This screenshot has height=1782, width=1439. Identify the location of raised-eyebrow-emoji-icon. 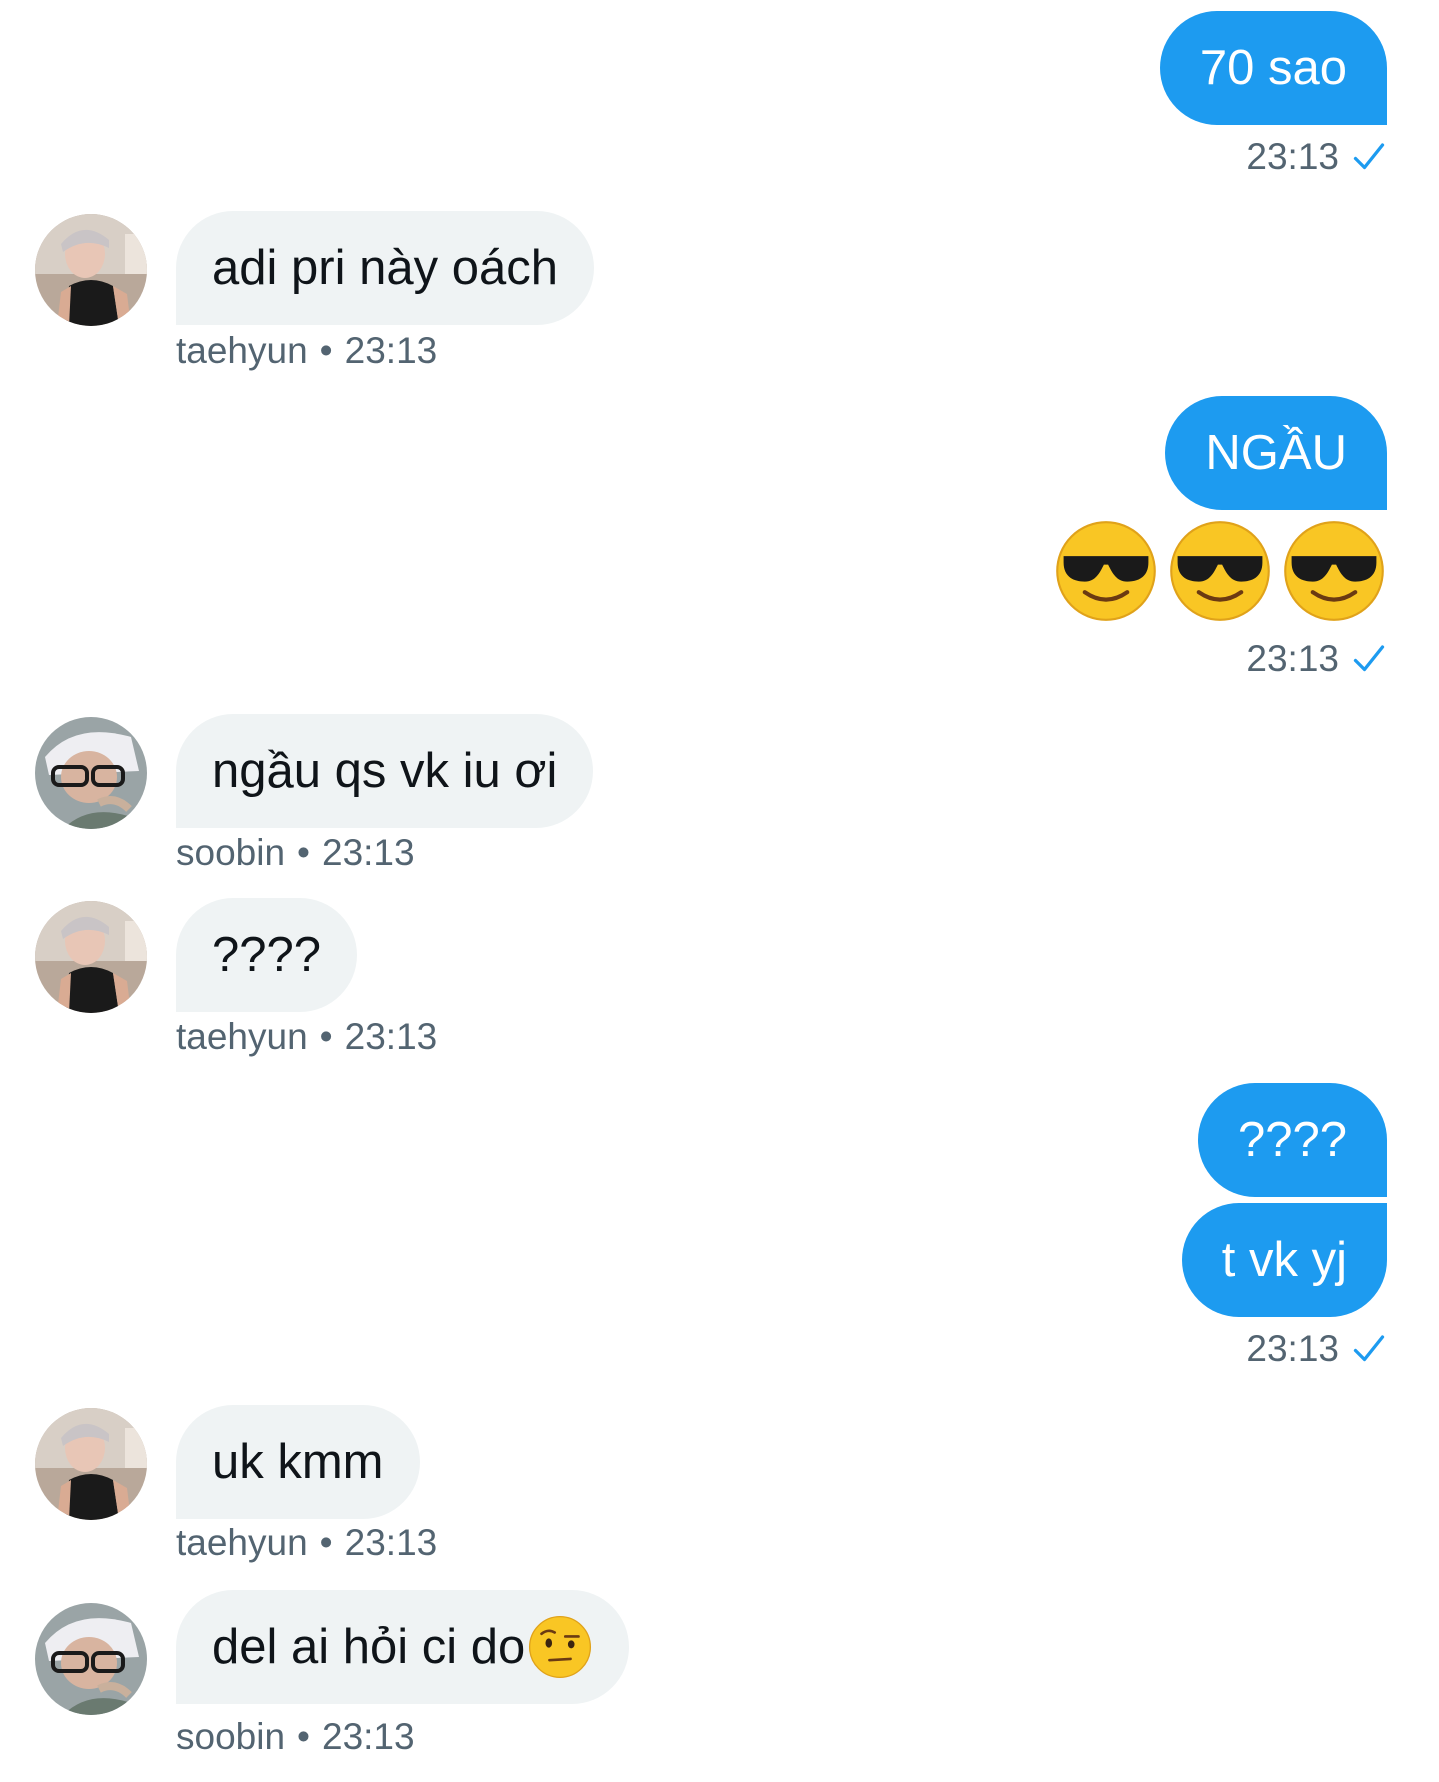
(560, 1647).